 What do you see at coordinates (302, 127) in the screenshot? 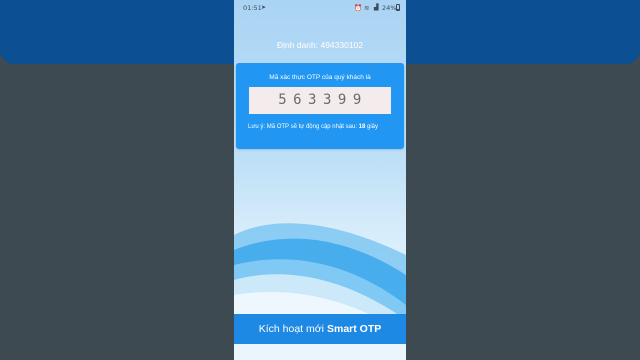
I see `otp-note-prefix: Lưu ý: Mã OTP sẽ tự động cập nhật sau:` at bounding box center [302, 127].